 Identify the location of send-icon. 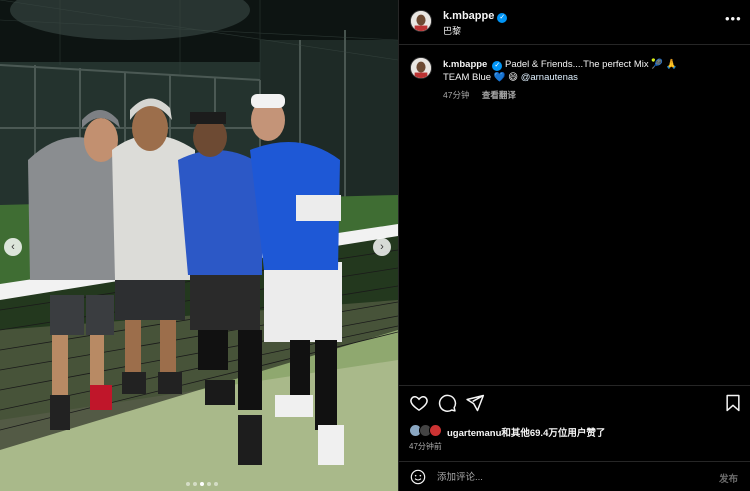
(475, 403).